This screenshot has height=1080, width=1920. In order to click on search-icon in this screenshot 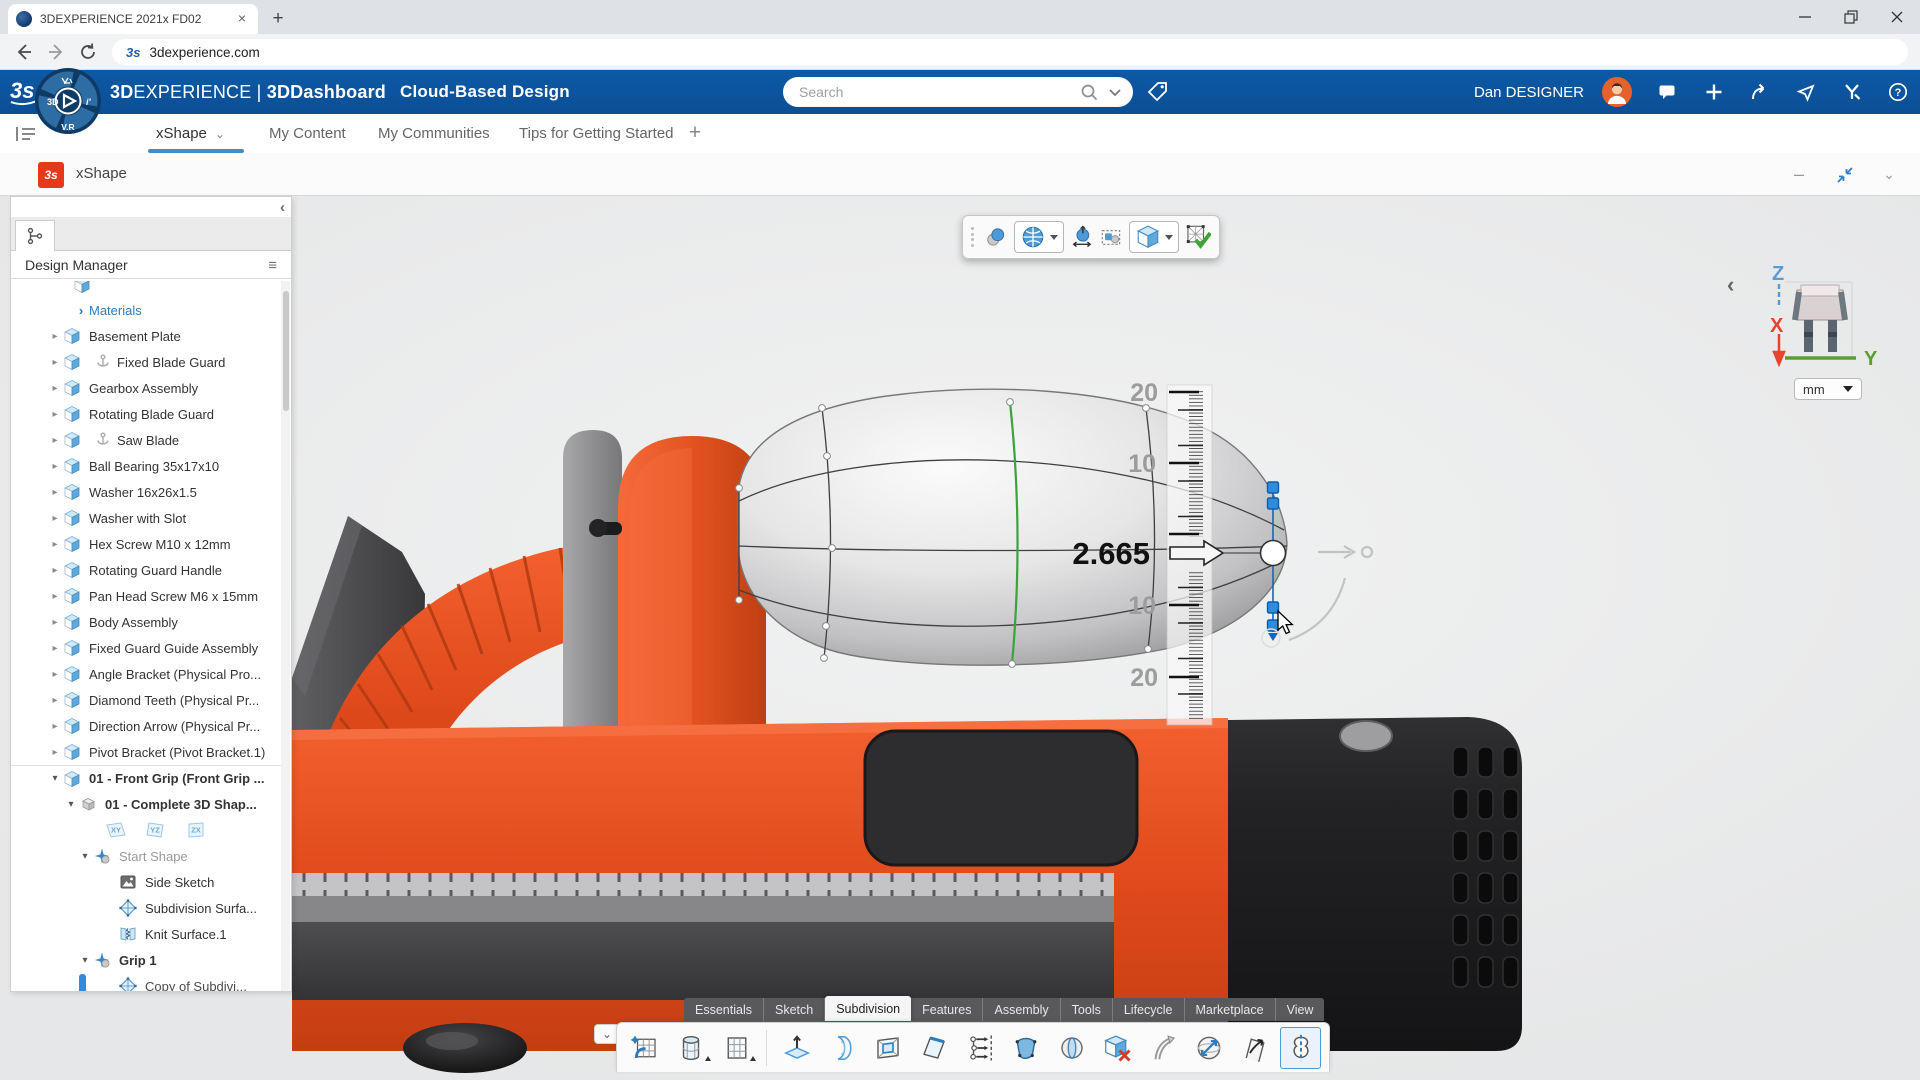, I will do `click(1089, 92)`.